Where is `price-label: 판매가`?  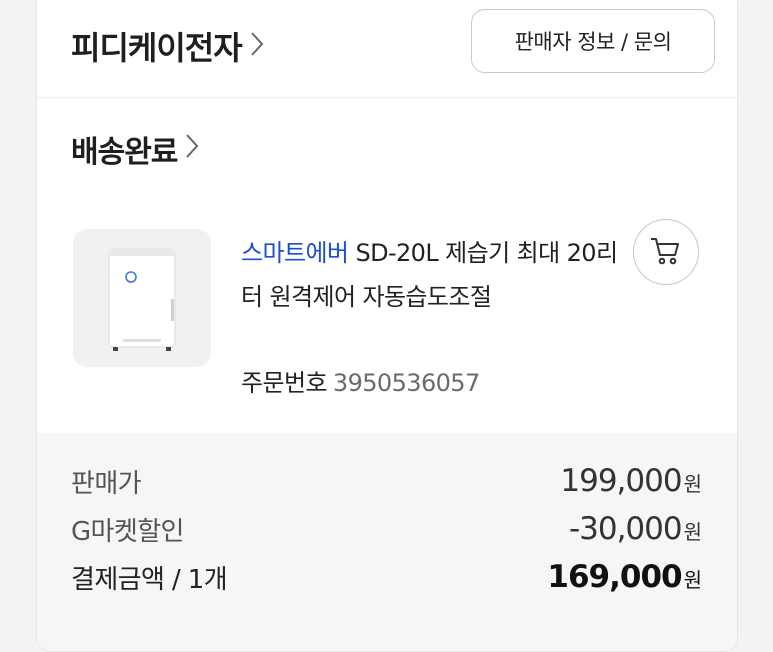 price-label: 판매가 is located at coordinates (106, 483).